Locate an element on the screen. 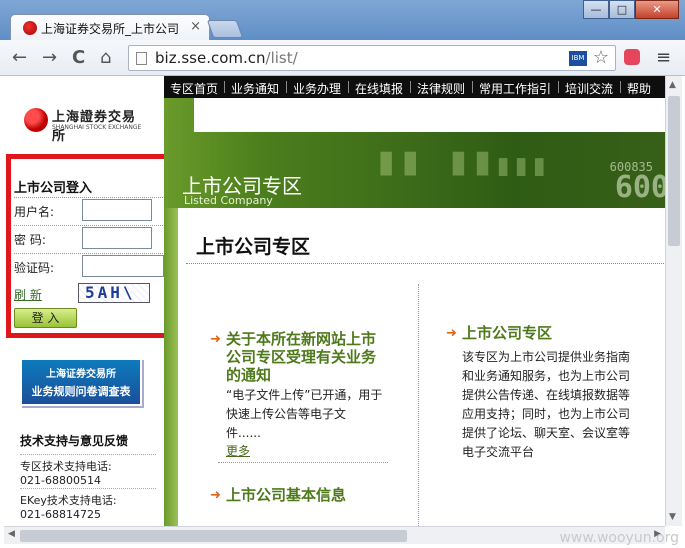 Image resolution: width=685 pixels, height=548 pixels. captcha-input is located at coordinates (123, 266).